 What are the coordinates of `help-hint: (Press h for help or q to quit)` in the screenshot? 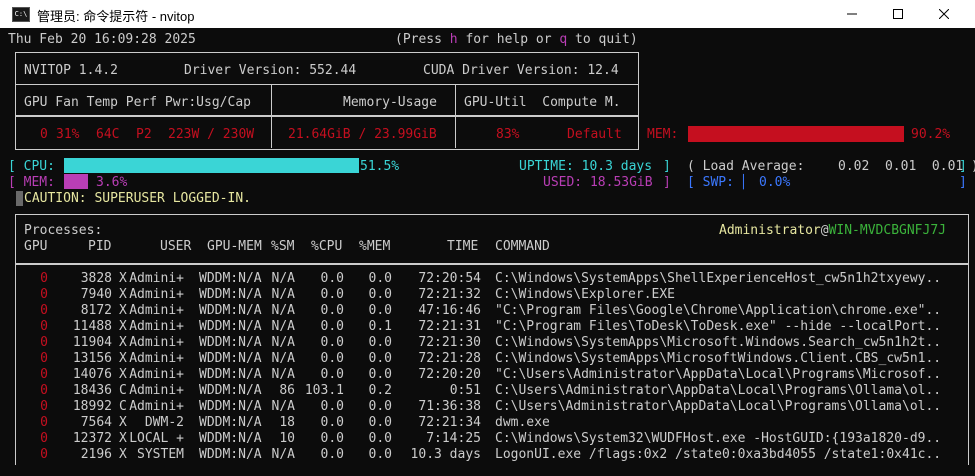 It's located at (516, 39).